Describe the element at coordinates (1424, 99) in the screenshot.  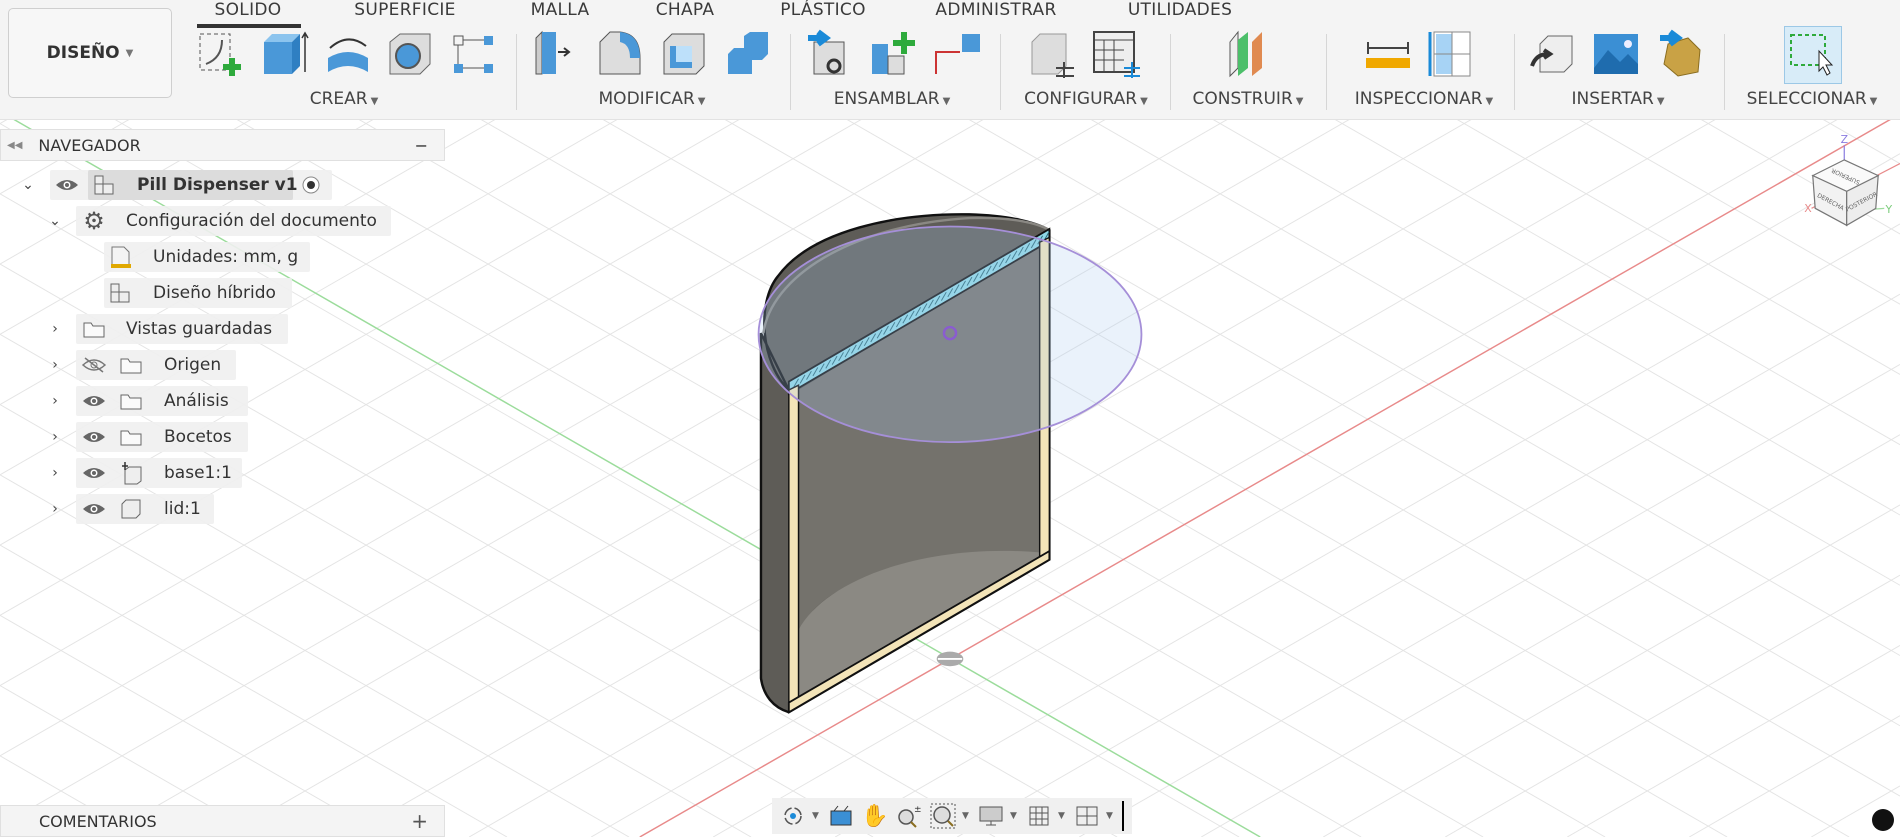
I see `group-inspeccionar: INSPECCIONAR ▼` at that location.